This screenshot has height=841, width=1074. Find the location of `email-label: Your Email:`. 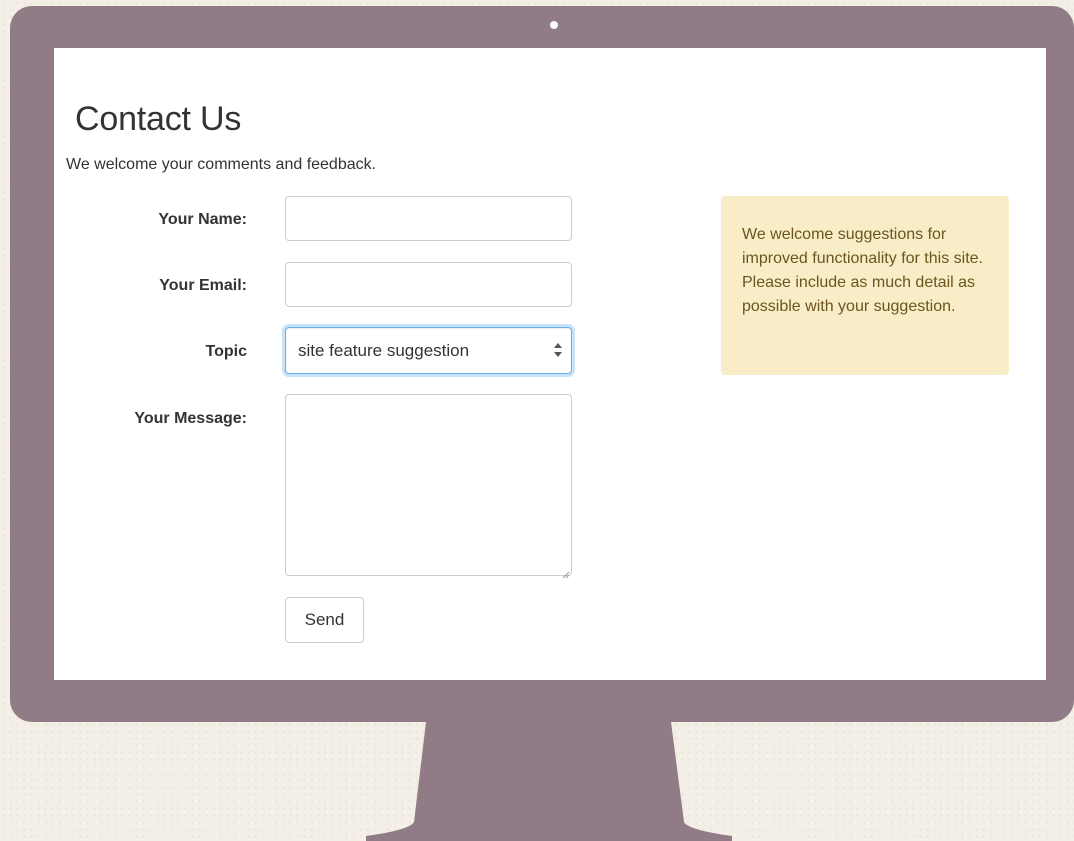

email-label: Your Email: is located at coordinates (203, 285).